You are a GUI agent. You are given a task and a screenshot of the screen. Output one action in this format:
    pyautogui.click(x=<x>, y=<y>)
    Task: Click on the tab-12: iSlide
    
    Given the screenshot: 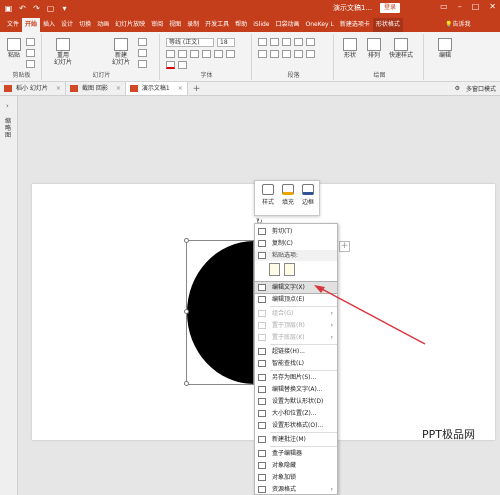 What is the action you would take?
    pyautogui.click(x=261, y=25)
    